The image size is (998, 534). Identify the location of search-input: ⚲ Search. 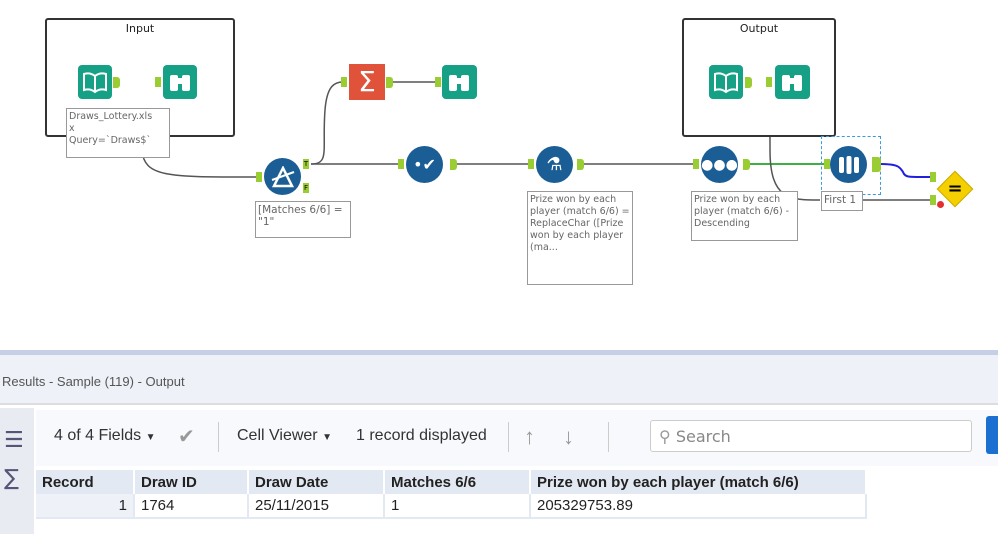
(811, 436).